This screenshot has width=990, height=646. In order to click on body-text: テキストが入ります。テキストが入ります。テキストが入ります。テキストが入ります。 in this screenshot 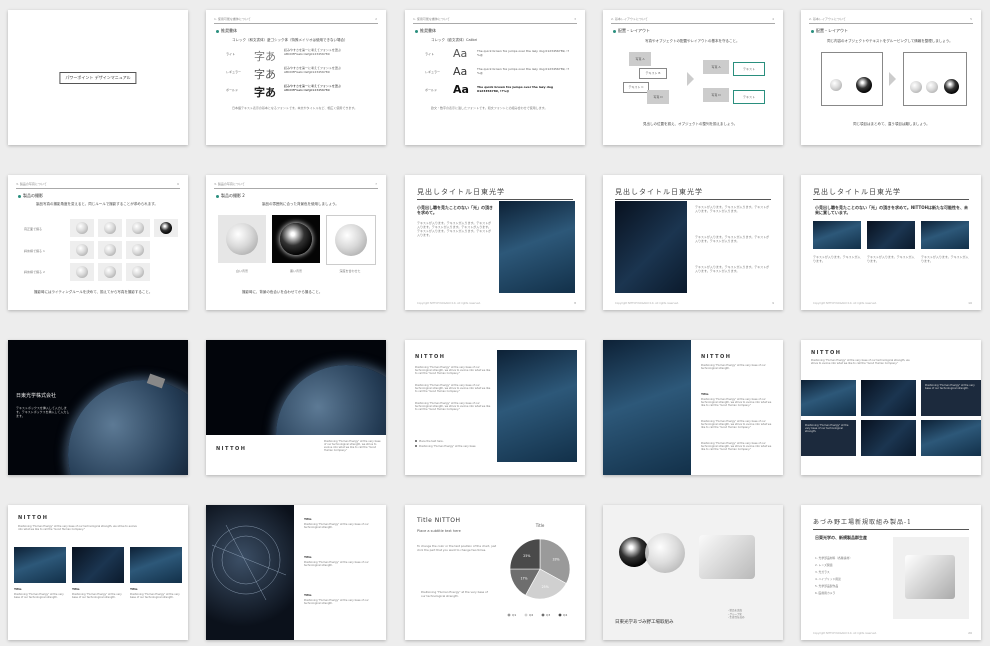, I will do `click(732, 209)`.